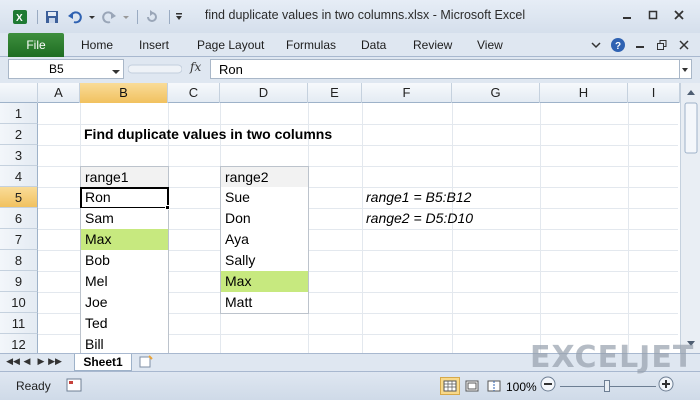 The image size is (700, 400). I want to click on zoom-slider-thumb, so click(607, 386).